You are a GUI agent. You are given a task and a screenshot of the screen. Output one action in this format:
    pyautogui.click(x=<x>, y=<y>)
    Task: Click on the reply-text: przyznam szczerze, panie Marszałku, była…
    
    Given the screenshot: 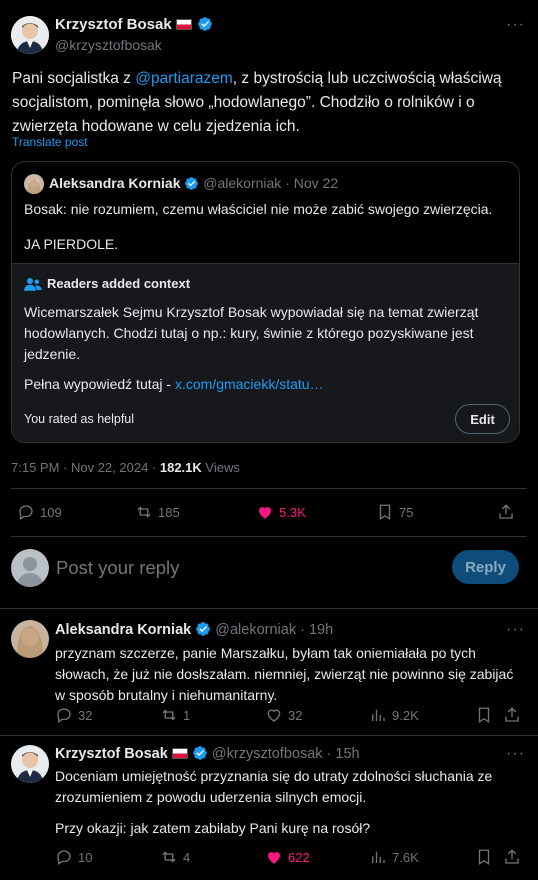 What is the action you would take?
    pyautogui.click(x=284, y=674)
    